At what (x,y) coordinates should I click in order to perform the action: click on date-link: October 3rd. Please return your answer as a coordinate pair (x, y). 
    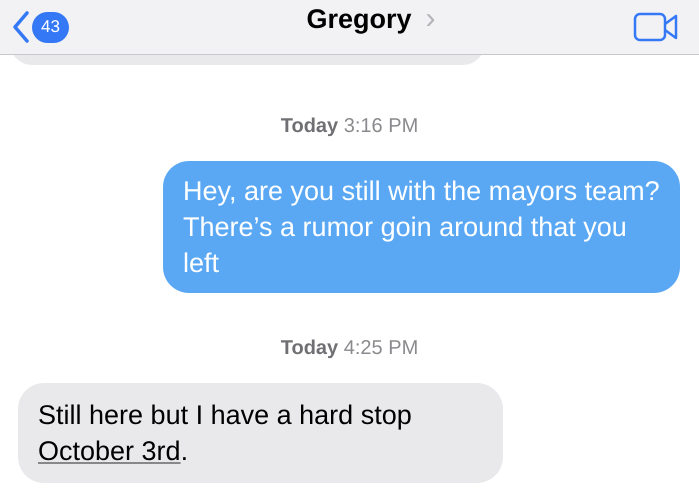
    Looking at the image, I should click on (109, 451).